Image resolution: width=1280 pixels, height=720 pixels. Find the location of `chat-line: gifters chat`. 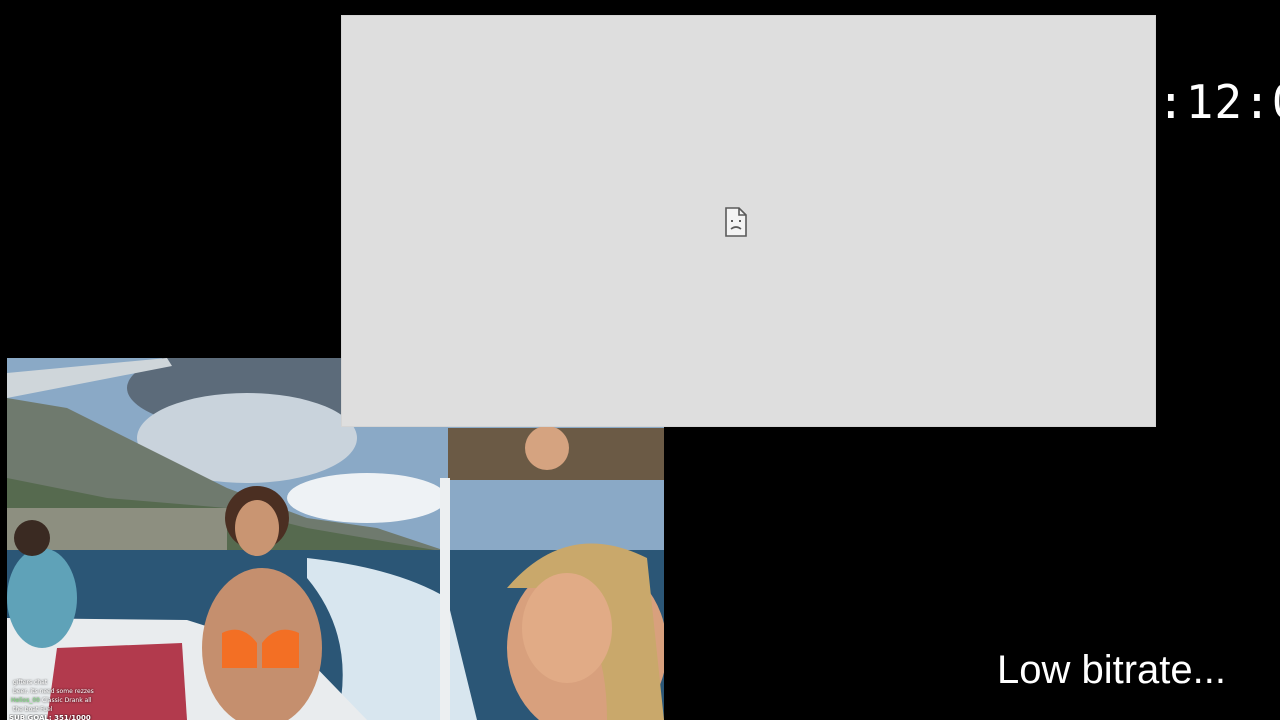

chat-line: gifters chat is located at coordinates (94, 682).